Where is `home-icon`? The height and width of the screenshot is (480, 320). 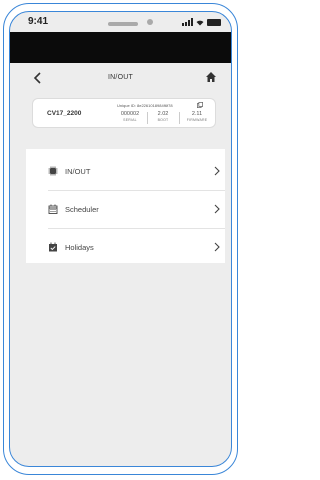
home-icon is located at coordinates (211, 77).